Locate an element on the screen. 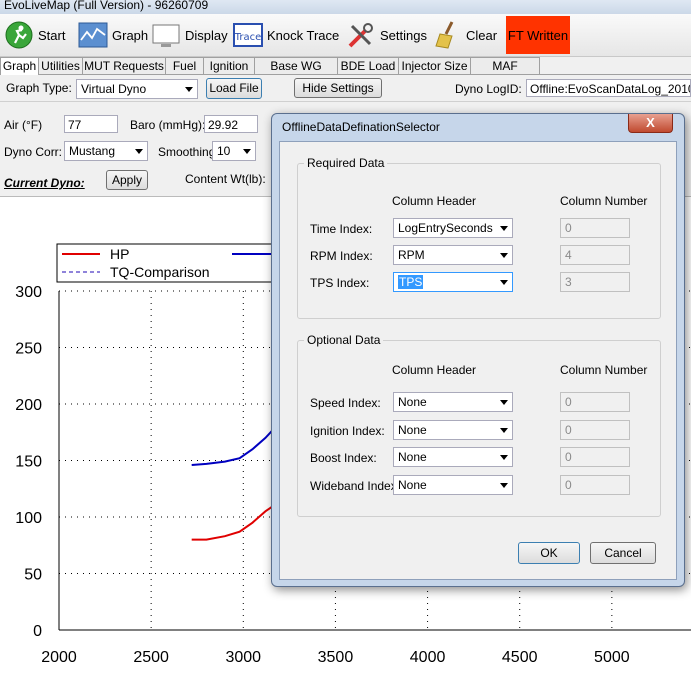 The image size is (691, 685). x-tick-label: 3500 is located at coordinates (336, 657).